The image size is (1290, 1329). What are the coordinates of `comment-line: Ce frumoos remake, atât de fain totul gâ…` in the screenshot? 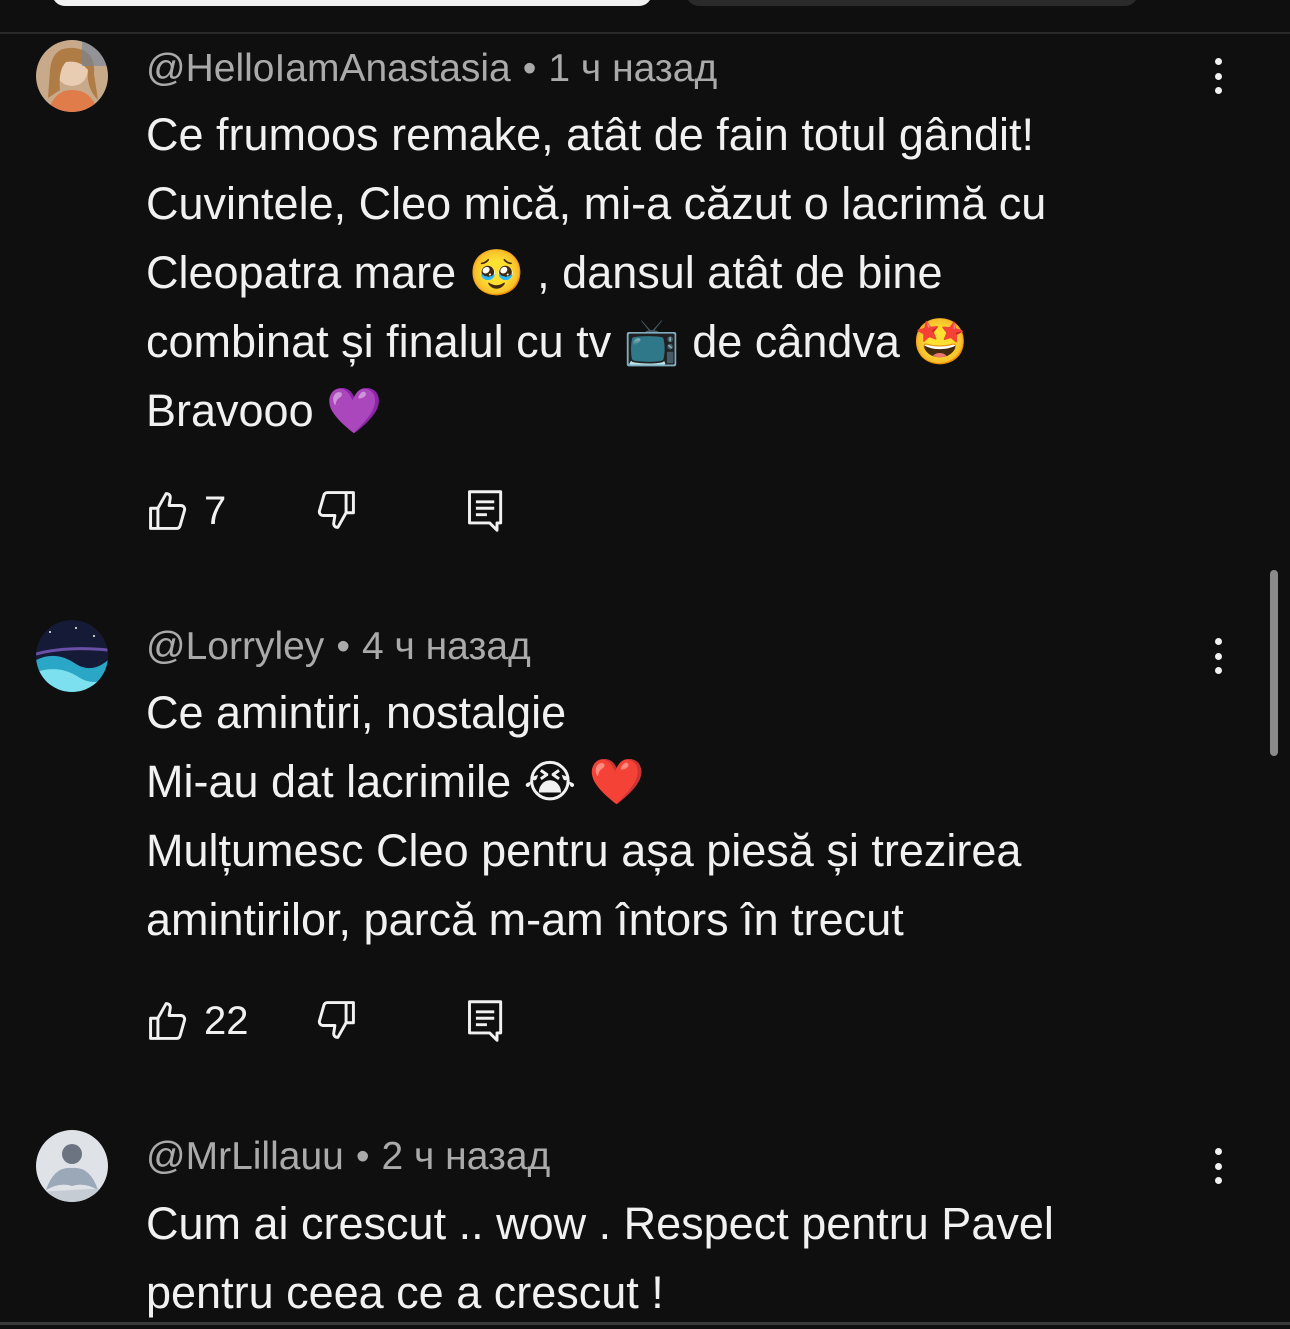 It's located at (590, 134).